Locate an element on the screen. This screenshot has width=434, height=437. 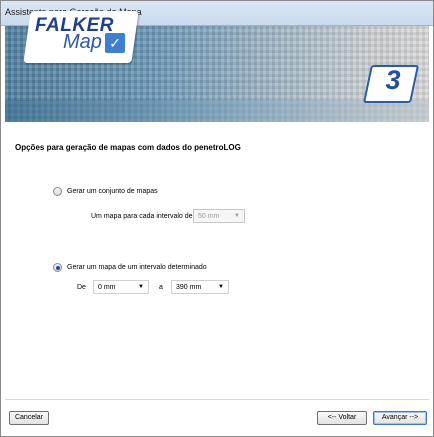
cancel-button: Cancelar is located at coordinates (29, 418).